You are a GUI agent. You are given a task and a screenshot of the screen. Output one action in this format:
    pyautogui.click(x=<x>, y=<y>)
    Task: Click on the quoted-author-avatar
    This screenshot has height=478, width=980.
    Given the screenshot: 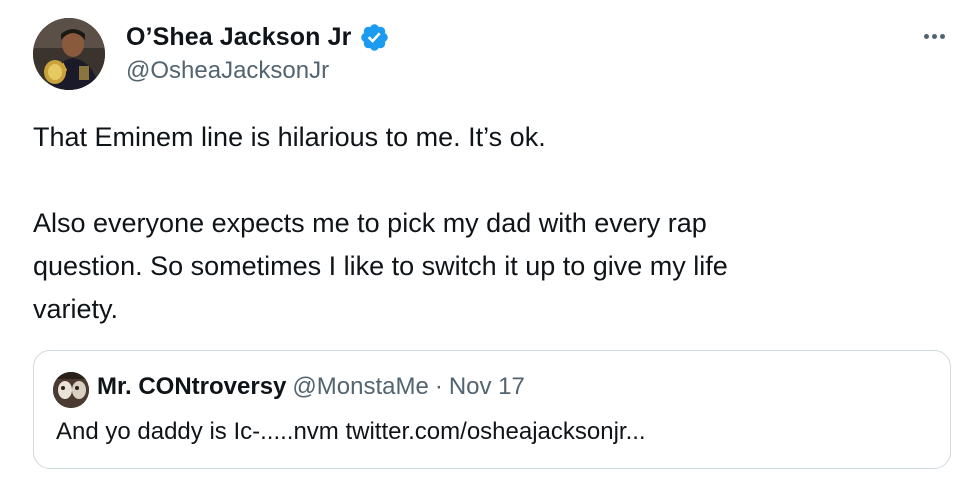 What is the action you would take?
    pyautogui.click(x=71, y=390)
    